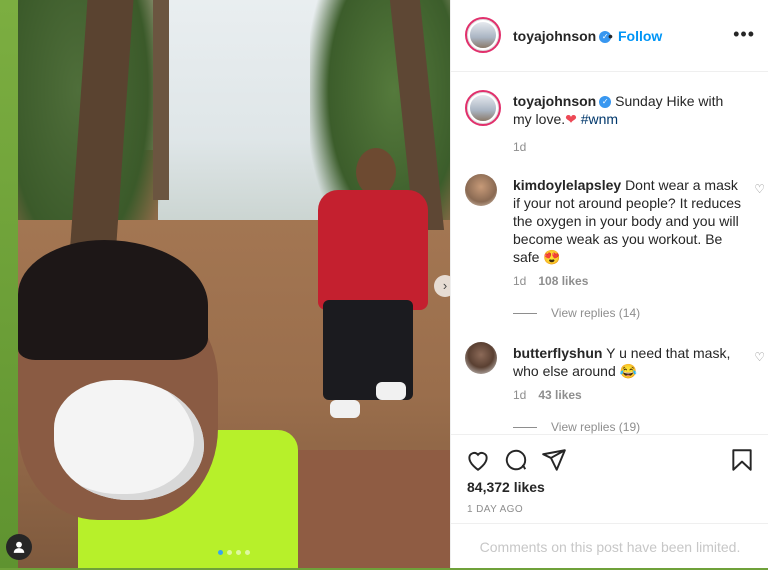  Describe the element at coordinates (220, 552) in the screenshot. I see `carousel-dot-active` at that location.